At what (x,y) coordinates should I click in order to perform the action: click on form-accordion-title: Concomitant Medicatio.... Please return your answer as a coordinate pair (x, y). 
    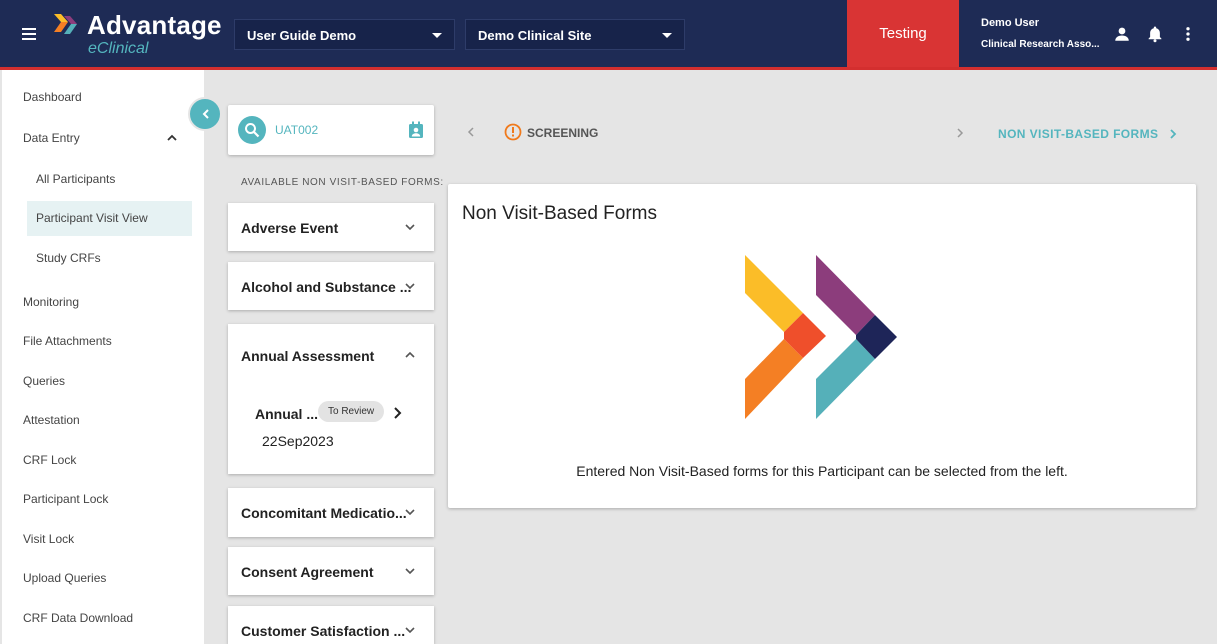
    Looking at the image, I should click on (324, 513).